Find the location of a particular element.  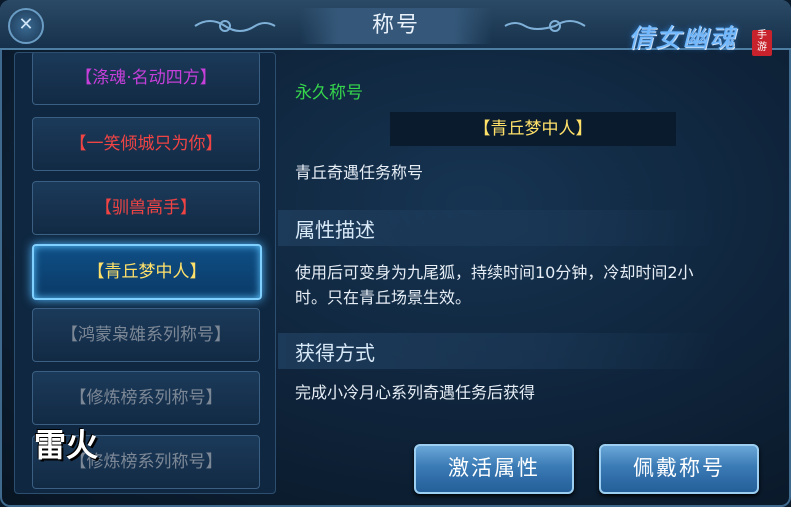

obtain-method-text: 完成小冷月心系列奇遇任务后获得 is located at coordinates (415, 392).